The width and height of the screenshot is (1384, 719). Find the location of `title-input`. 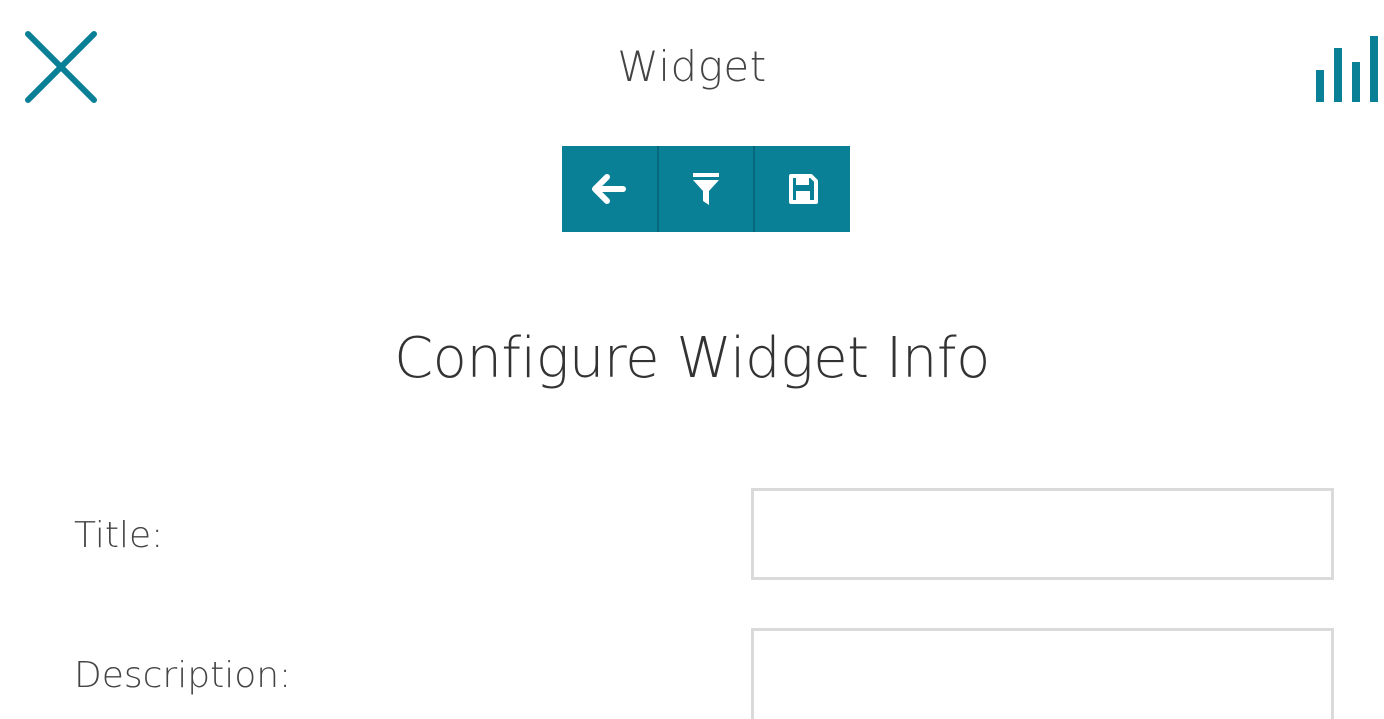

title-input is located at coordinates (1042, 534).